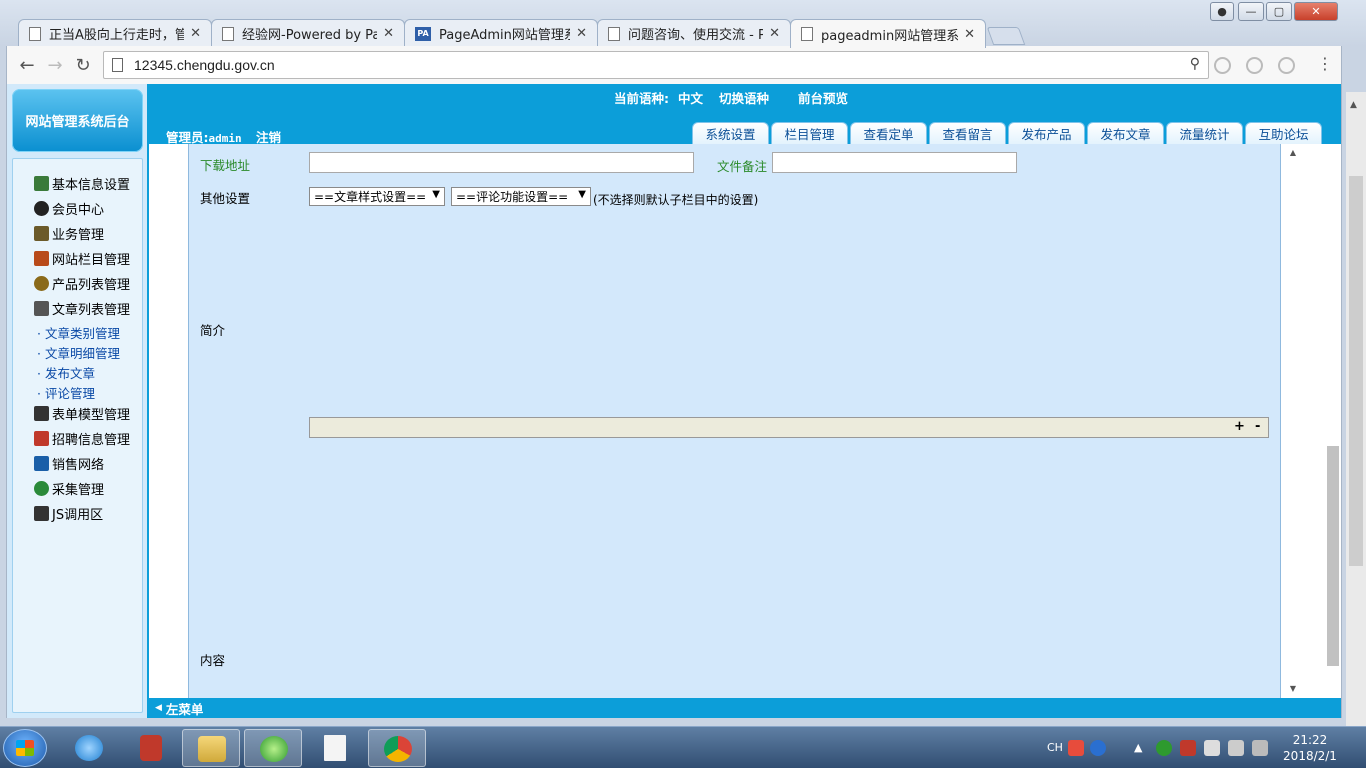 The width and height of the screenshot is (1366, 768). I want to click on address-bar: 12345.chengdu.gov.cn ⚲, so click(656, 65).